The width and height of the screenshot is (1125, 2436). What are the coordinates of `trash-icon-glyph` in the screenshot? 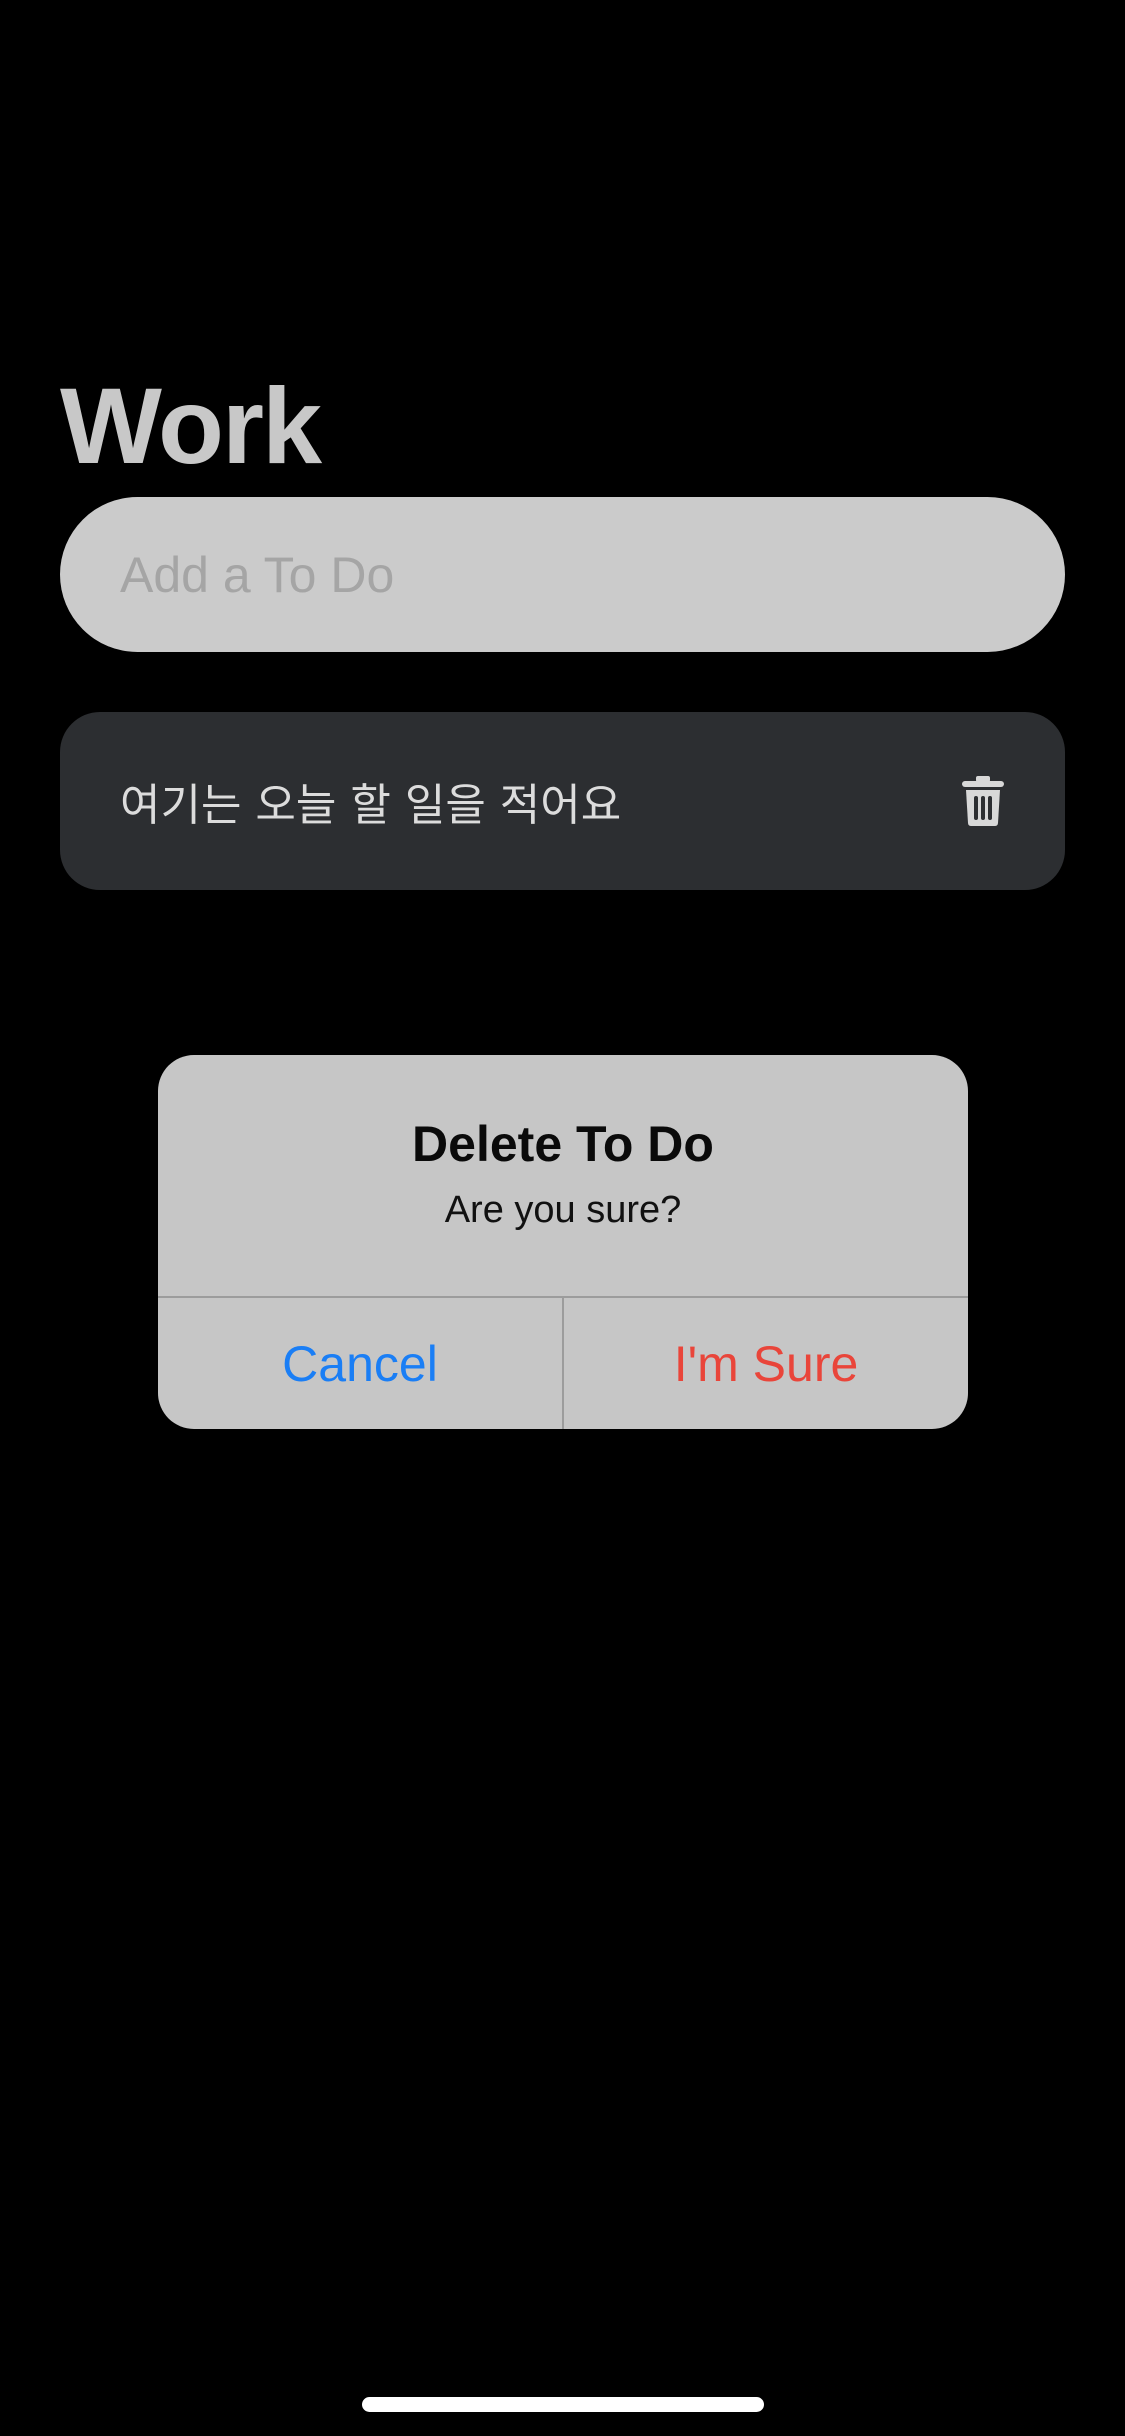 It's located at (983, 801).